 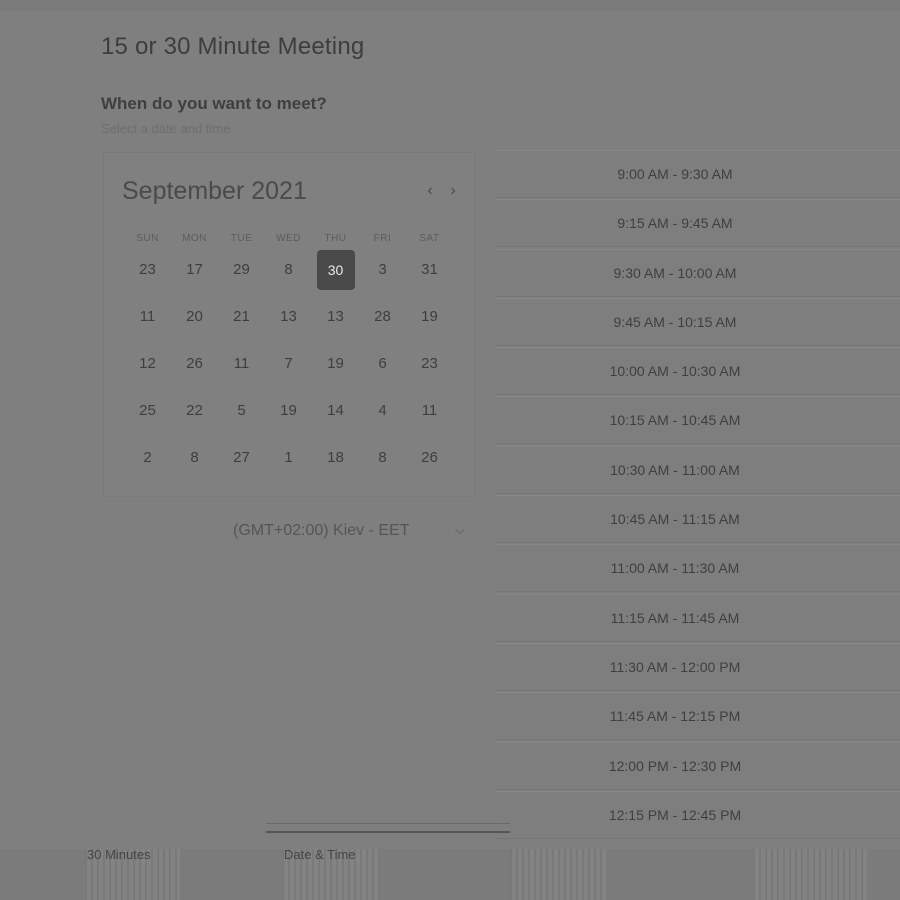 What do you see at coordinates (335, 457) in the screenshot?
I see `calendar-day: 18` at bounding box center [335, 457].